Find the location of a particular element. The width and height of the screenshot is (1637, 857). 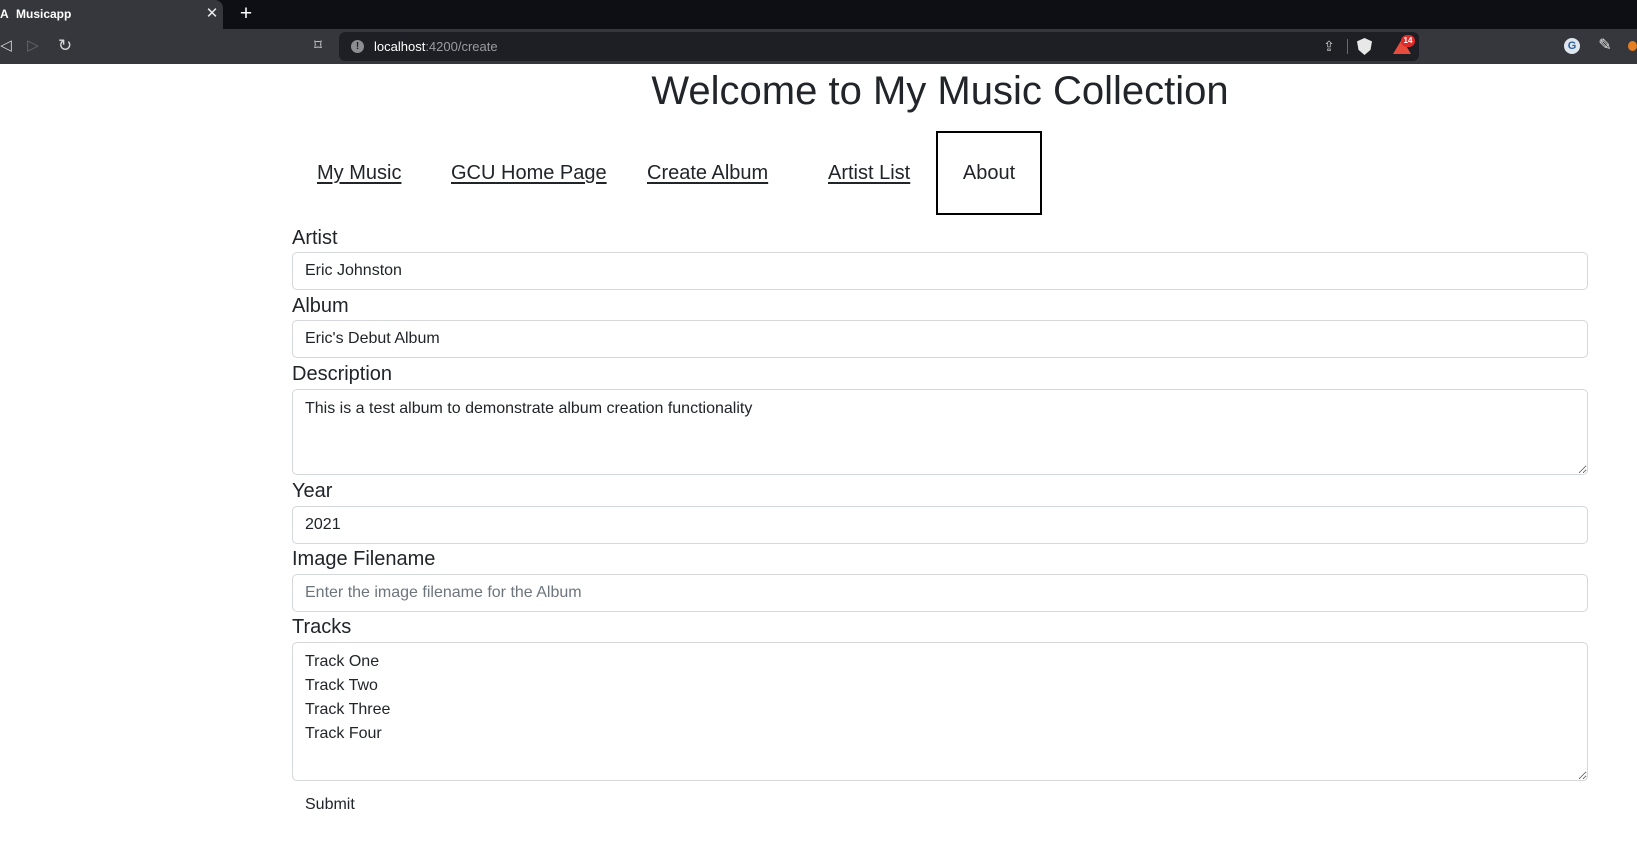

image-filename-input is located at coordinates (940, 593).